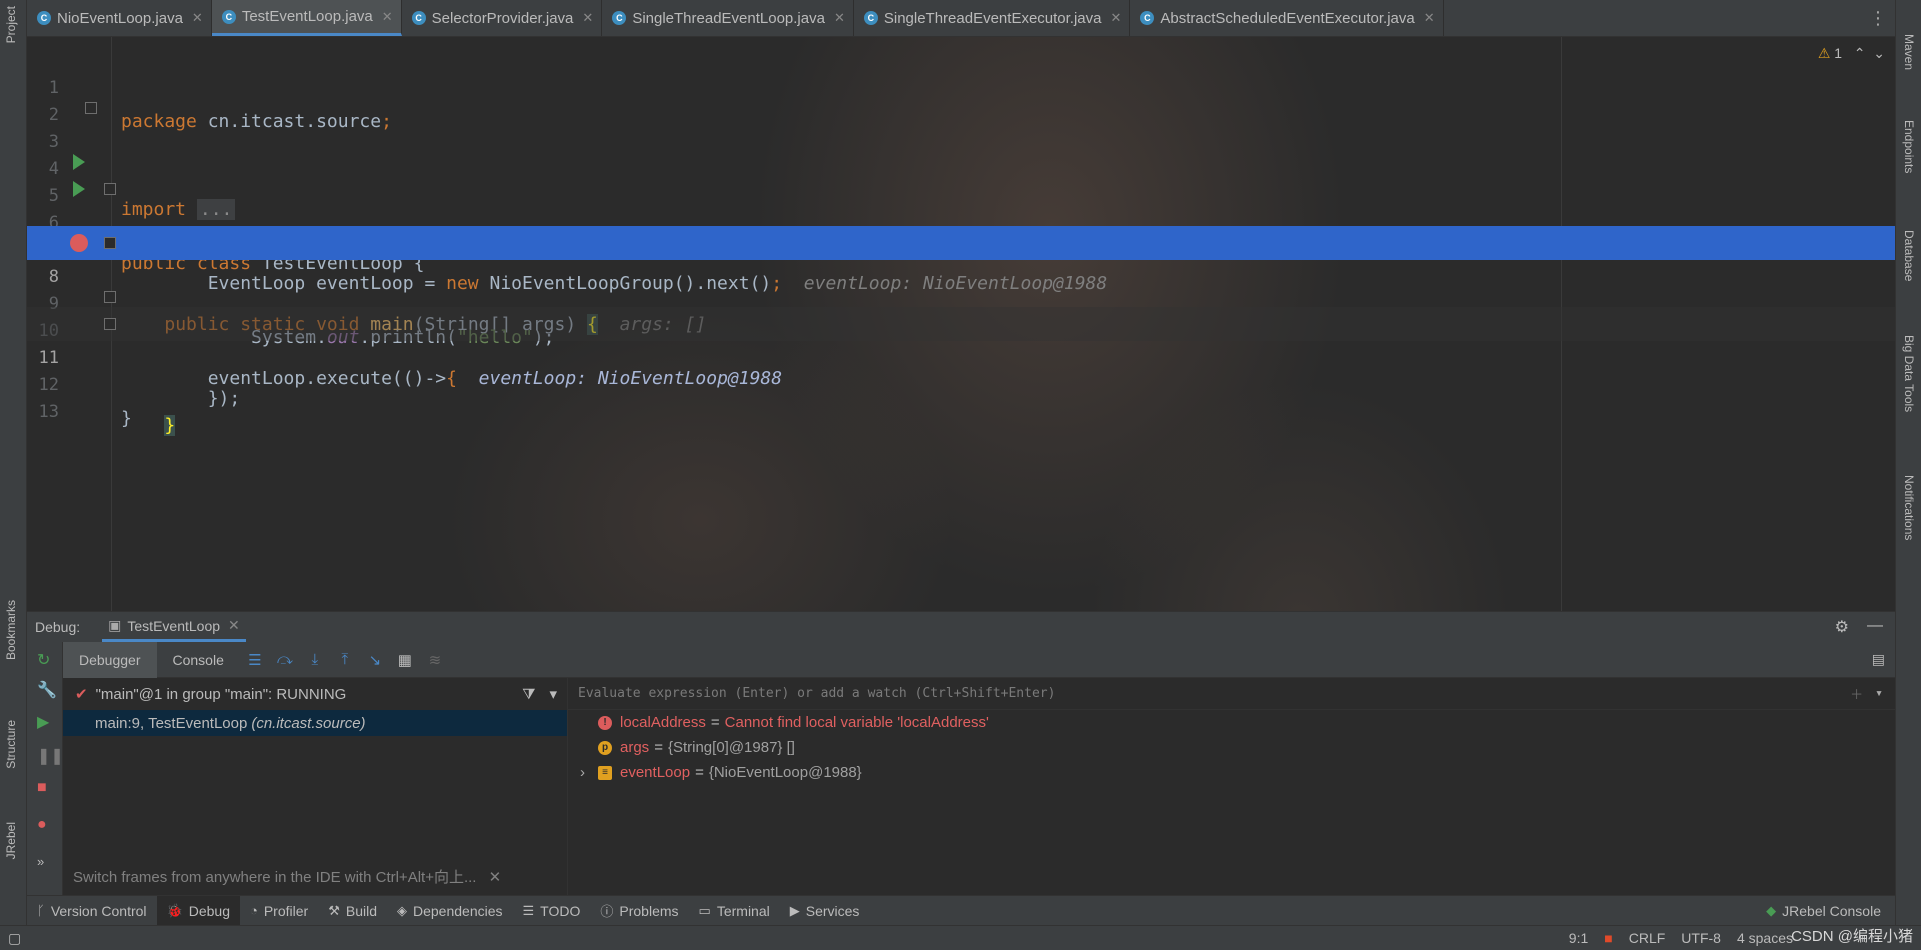 This screenshot has height=950, width=1921. I want to click on layout-toggle-icon: ▢, so click(14, 938).